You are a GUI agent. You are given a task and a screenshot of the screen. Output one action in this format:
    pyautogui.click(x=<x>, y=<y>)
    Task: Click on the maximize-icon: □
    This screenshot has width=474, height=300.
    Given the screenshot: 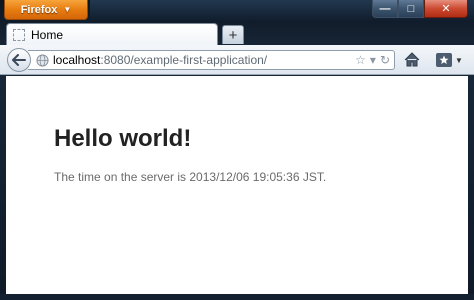 What is the action you would take?
    pyautogui.click(x=411, y=8)
    